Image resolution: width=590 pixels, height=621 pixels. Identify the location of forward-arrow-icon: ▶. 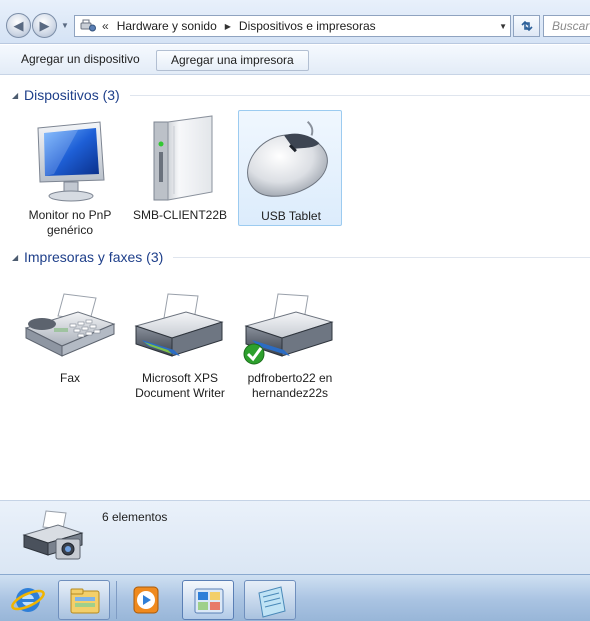
(44, 25).